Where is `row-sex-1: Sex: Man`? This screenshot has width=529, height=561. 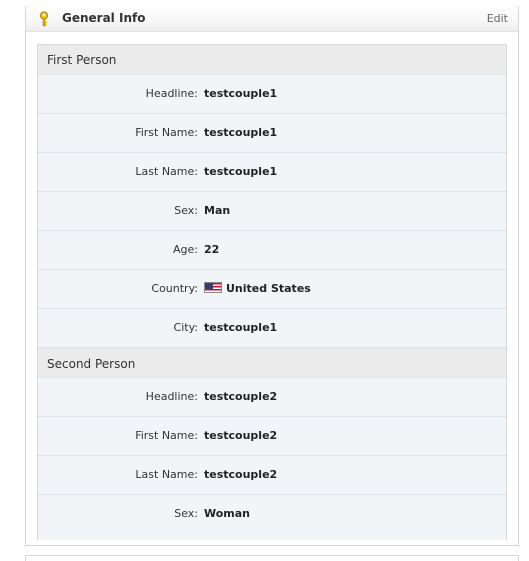
row-sex-1: Sex: Man is located at coordinates (272, 211).